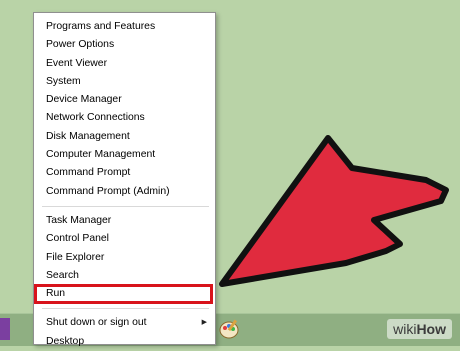 The width and height of the screenshot is (460, 351). I want to click on menu-item-system: System, so click(124, 82).